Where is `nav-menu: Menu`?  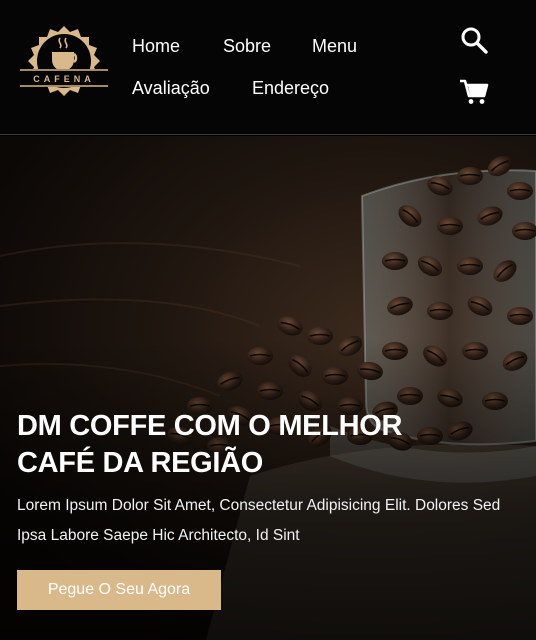
nav-menu: Menu is located at coordinates (334, 46).